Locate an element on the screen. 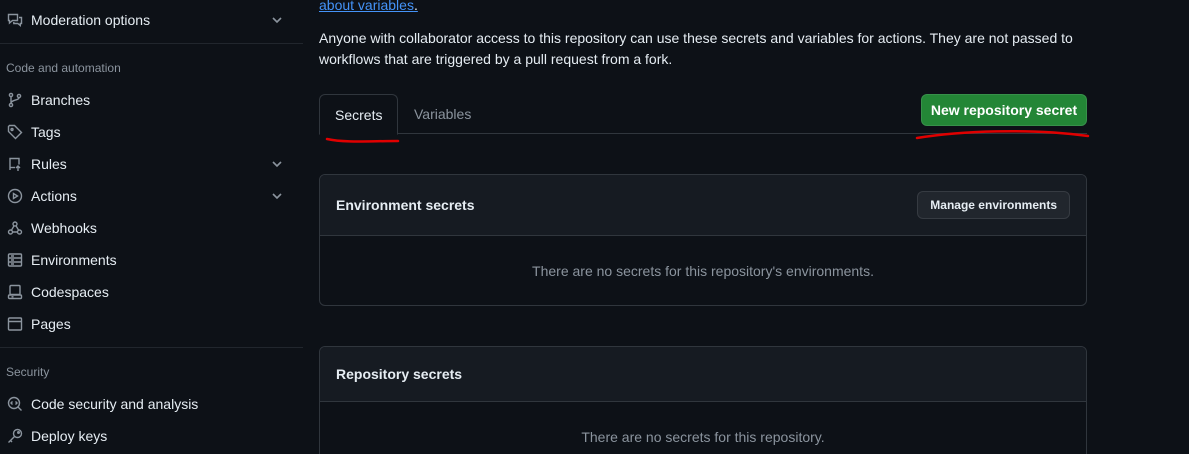  about-variables-link-wrapper: about variables. is located at coordinates (368, 6).